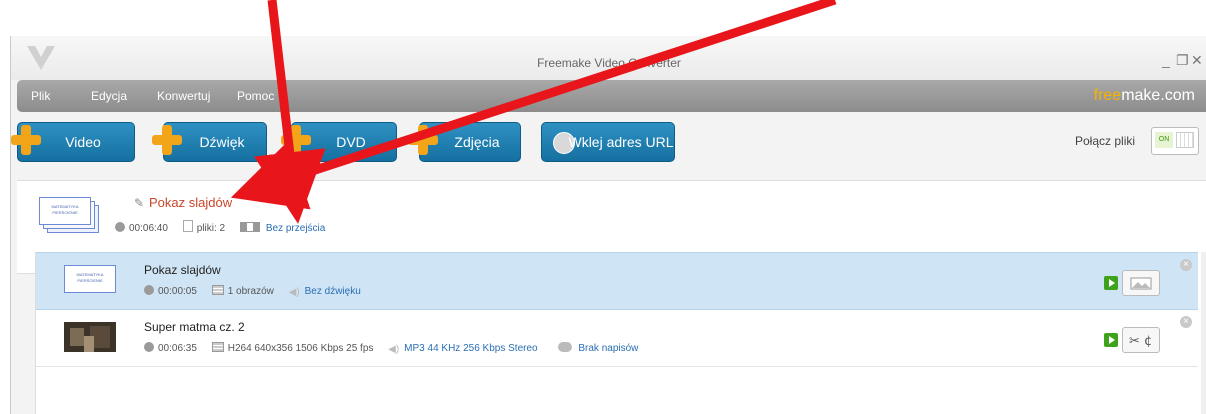 Image resolution: width=1206 pixels, height=414 pixels. I want to click on scissors-icon: ✂ ¢, so click(1140, 341).